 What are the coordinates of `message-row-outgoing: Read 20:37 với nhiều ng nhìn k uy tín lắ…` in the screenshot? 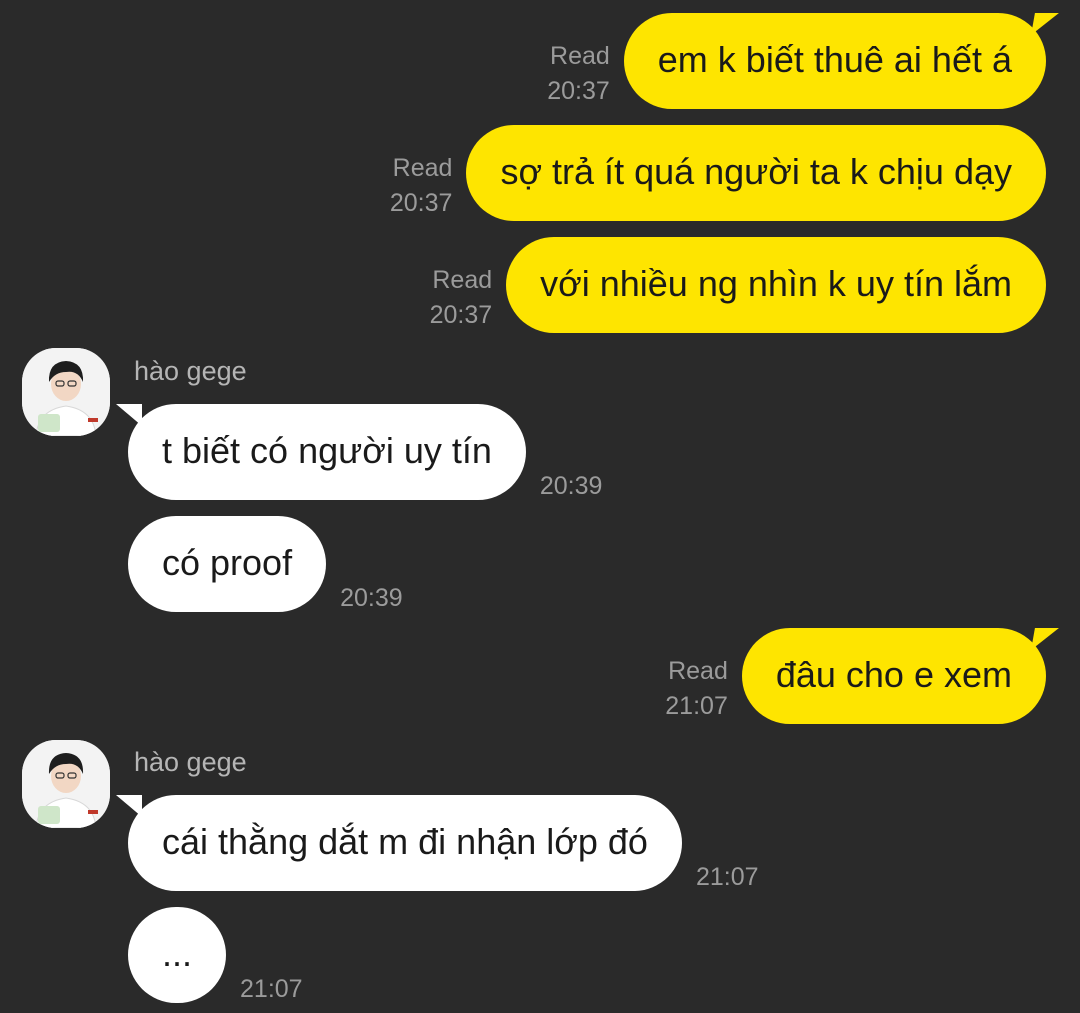 It's located at (738, 285).